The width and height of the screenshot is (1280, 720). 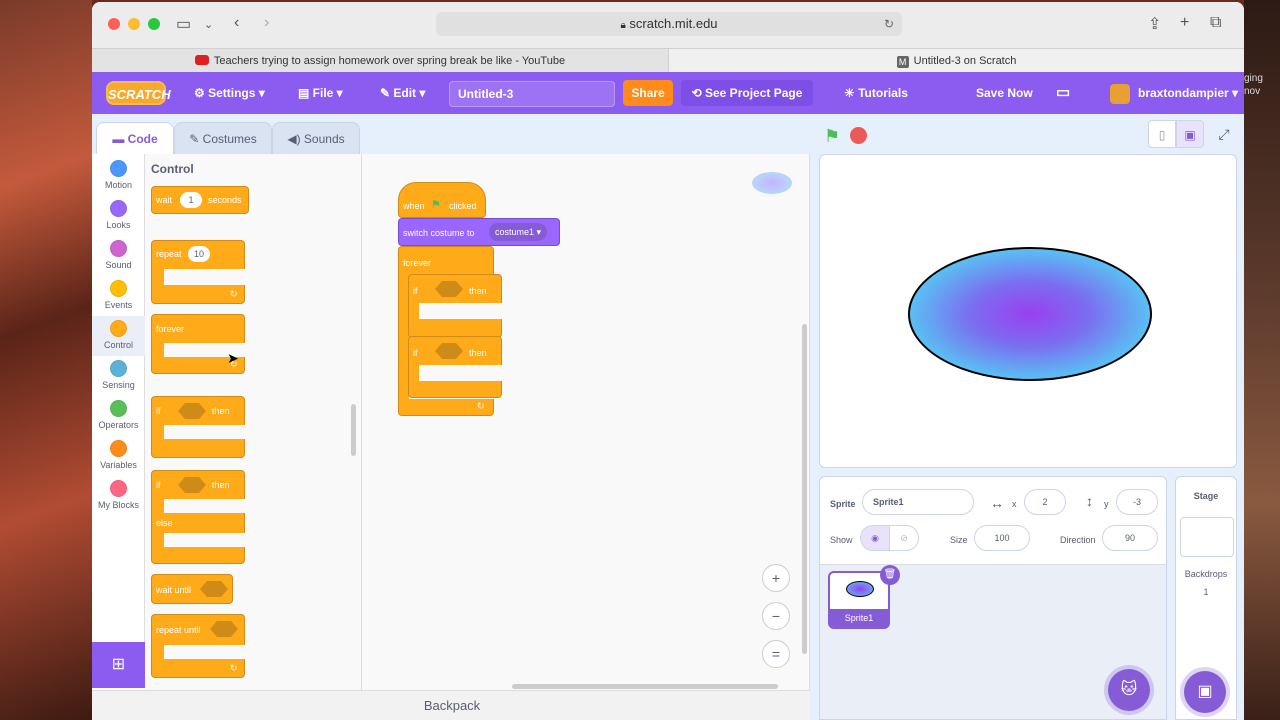 I want to click on category-variables: Variables, so click(x=118, y=455).